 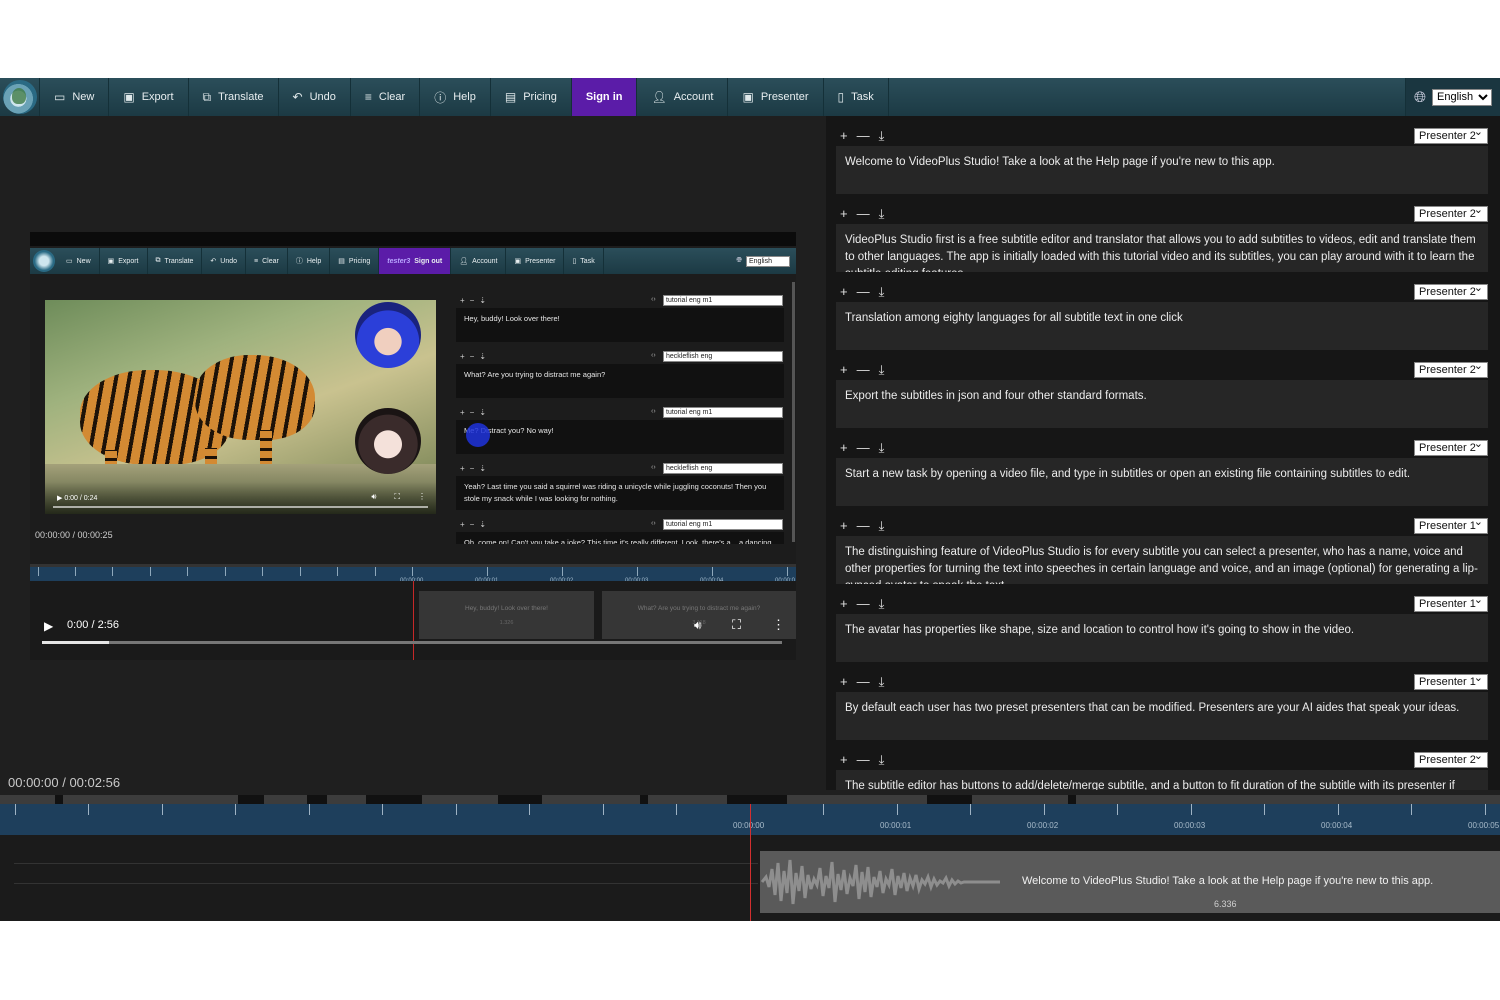 What do you see at coordinates (129, 97) in the screenshot?
I see `export-icon: ▣` at bounding box center [129, 97].